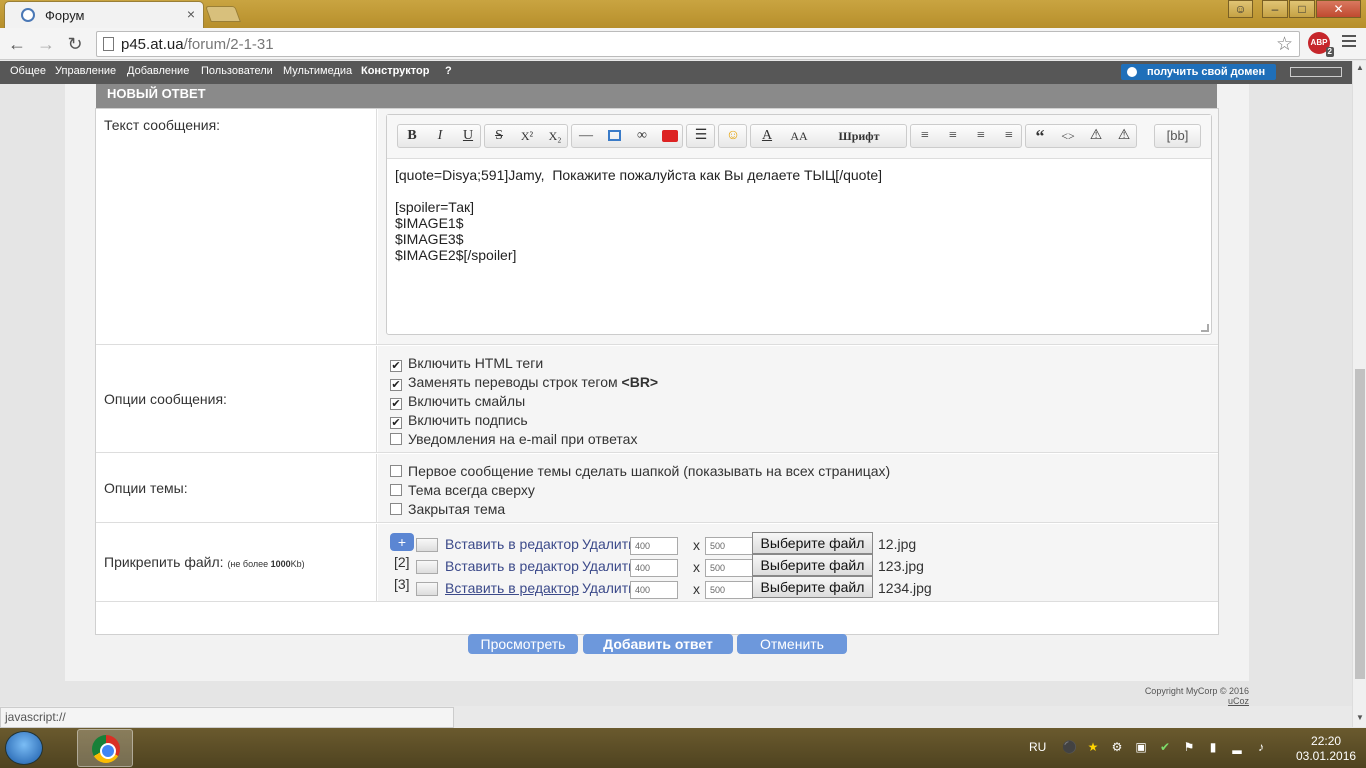  What do you see at coordinates (448, 71) in the screenshot?
I see `panel-item-help: ?` at bounding box center [448, 71].